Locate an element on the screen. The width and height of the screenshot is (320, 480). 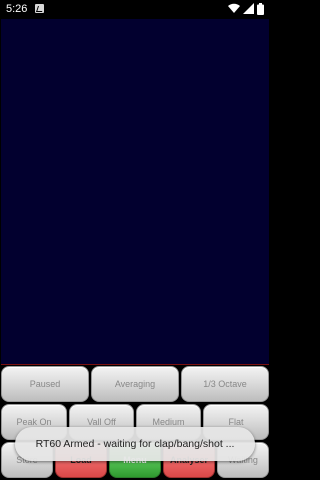
battery-icon is located at coordinates (260, 9).